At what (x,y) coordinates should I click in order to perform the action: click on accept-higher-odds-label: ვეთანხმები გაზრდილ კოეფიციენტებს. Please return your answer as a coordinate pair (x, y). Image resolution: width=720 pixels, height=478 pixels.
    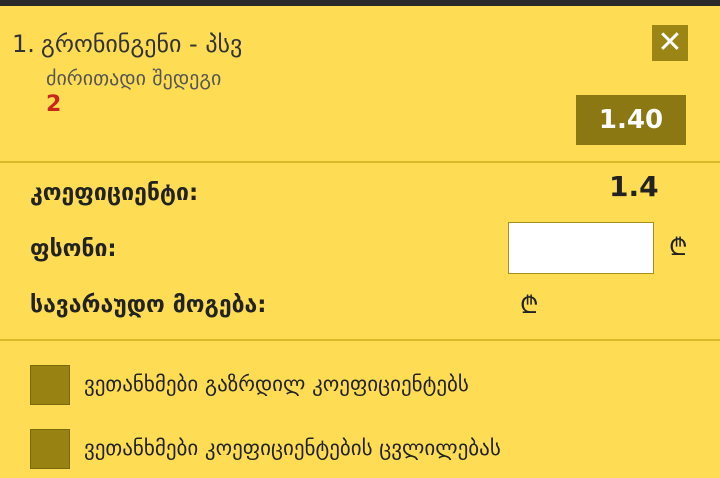
    Looking at the image, I should click on (276, 384).